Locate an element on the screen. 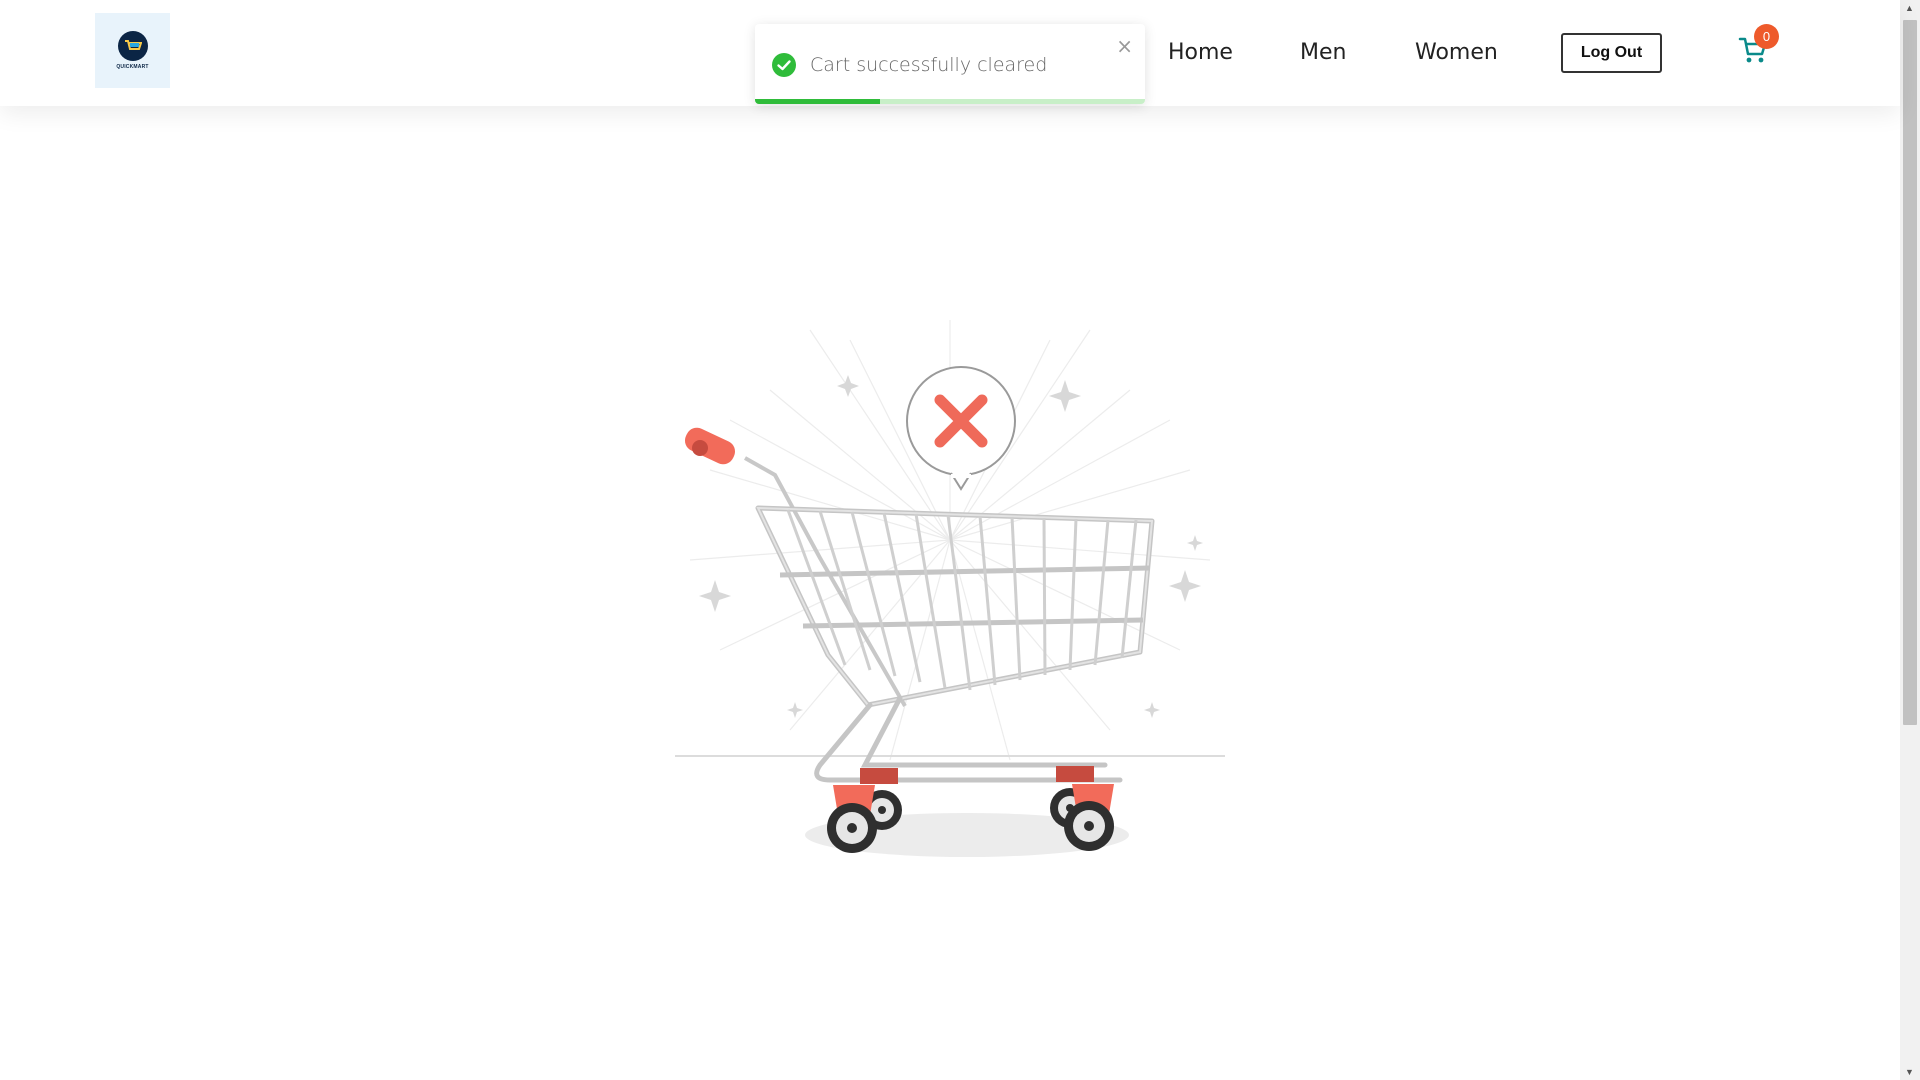 This screenshot has height=1080, width=1920. site-logo: QUICKMART is located at coordinates (132, 50).